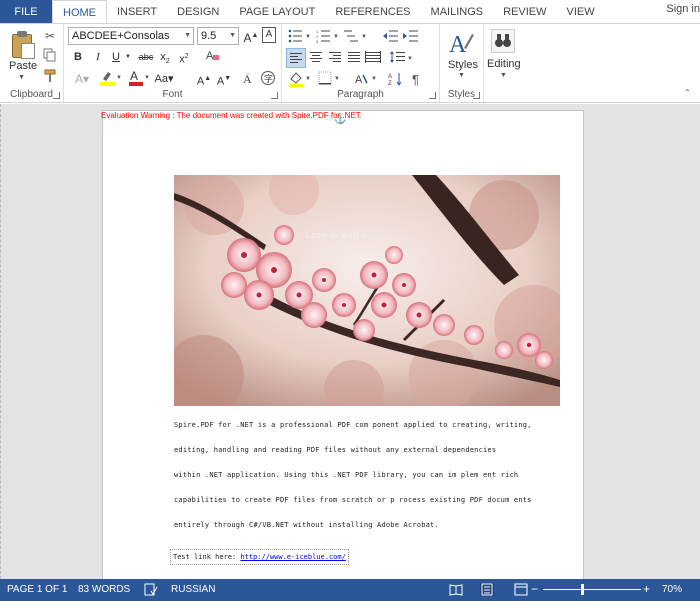  I want to click on copy-icon, so click(50, 56).